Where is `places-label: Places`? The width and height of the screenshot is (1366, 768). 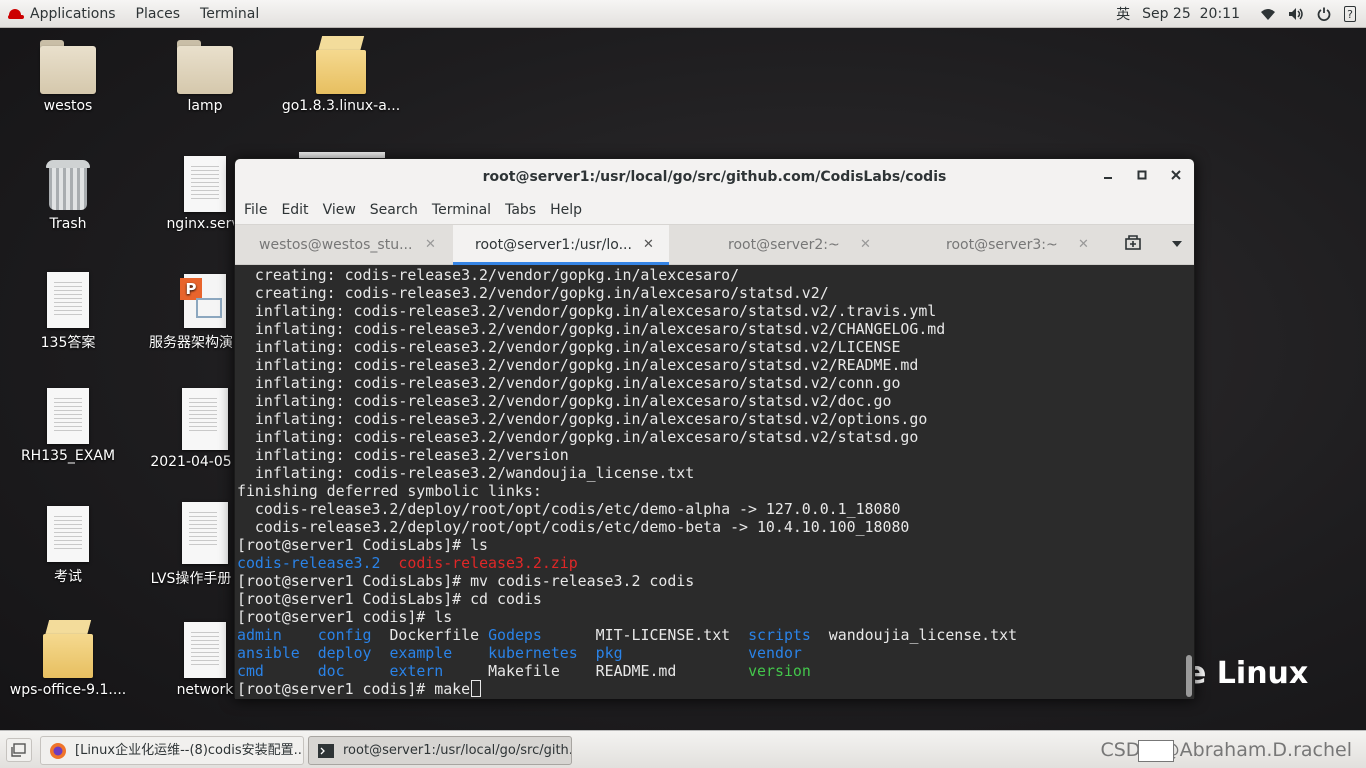
places-label: Places is located at coordinates (158, 13).